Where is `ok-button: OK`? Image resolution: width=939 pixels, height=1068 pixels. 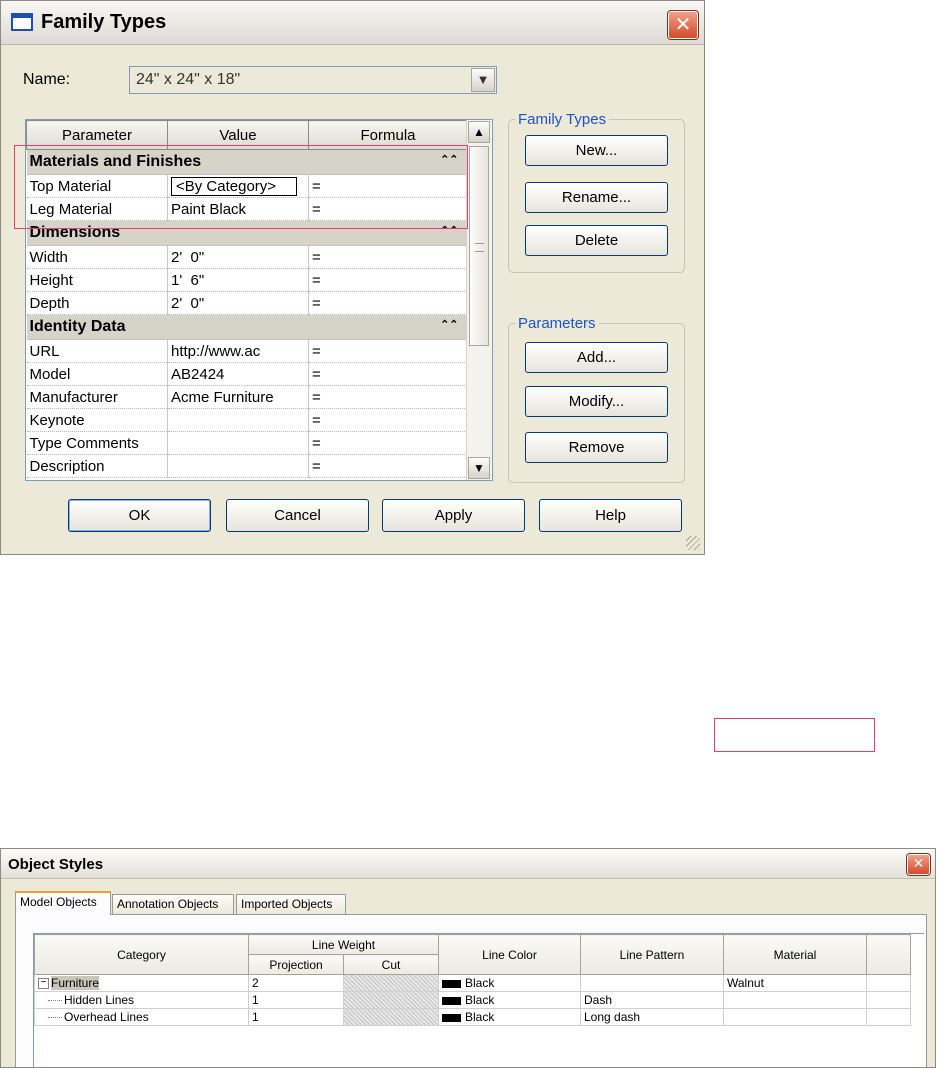 ok-button: OK is located at coordinates (139, 515).